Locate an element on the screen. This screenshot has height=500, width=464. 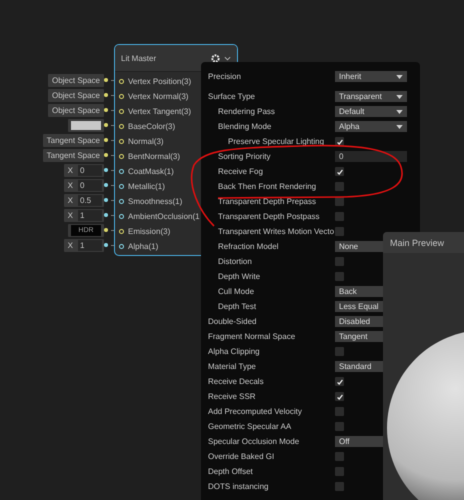
setting-label: Depth Offset is located at coordinates (231, 471).